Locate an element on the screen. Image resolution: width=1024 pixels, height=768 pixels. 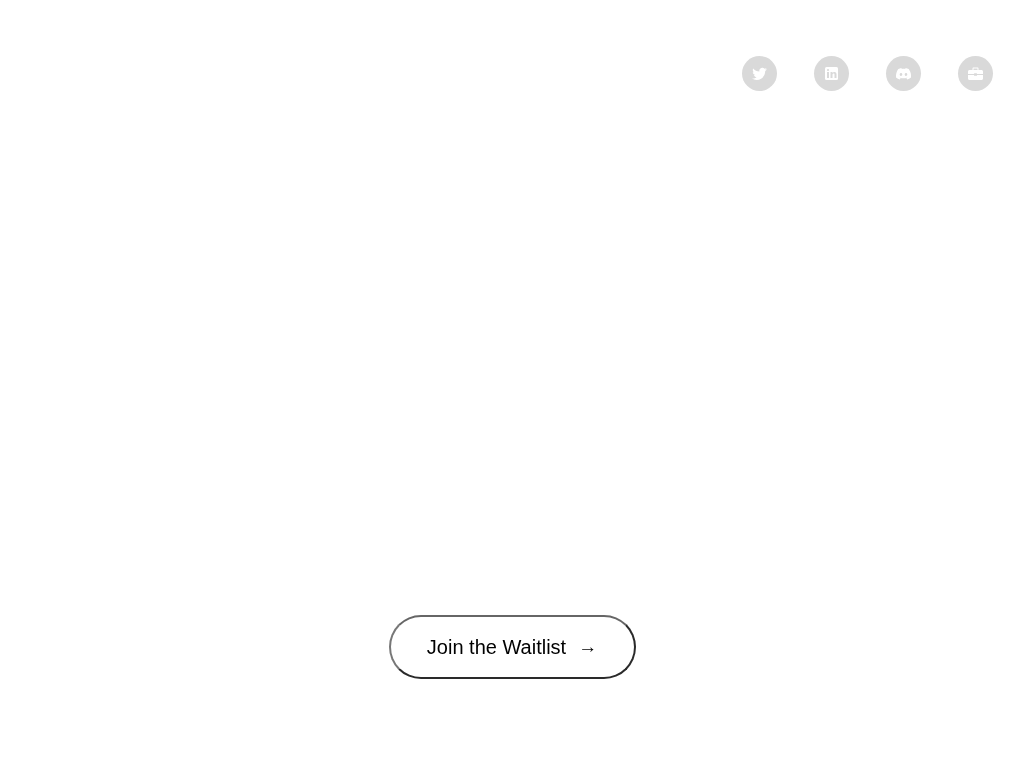
in-icon is located at coordinates (831, 73).